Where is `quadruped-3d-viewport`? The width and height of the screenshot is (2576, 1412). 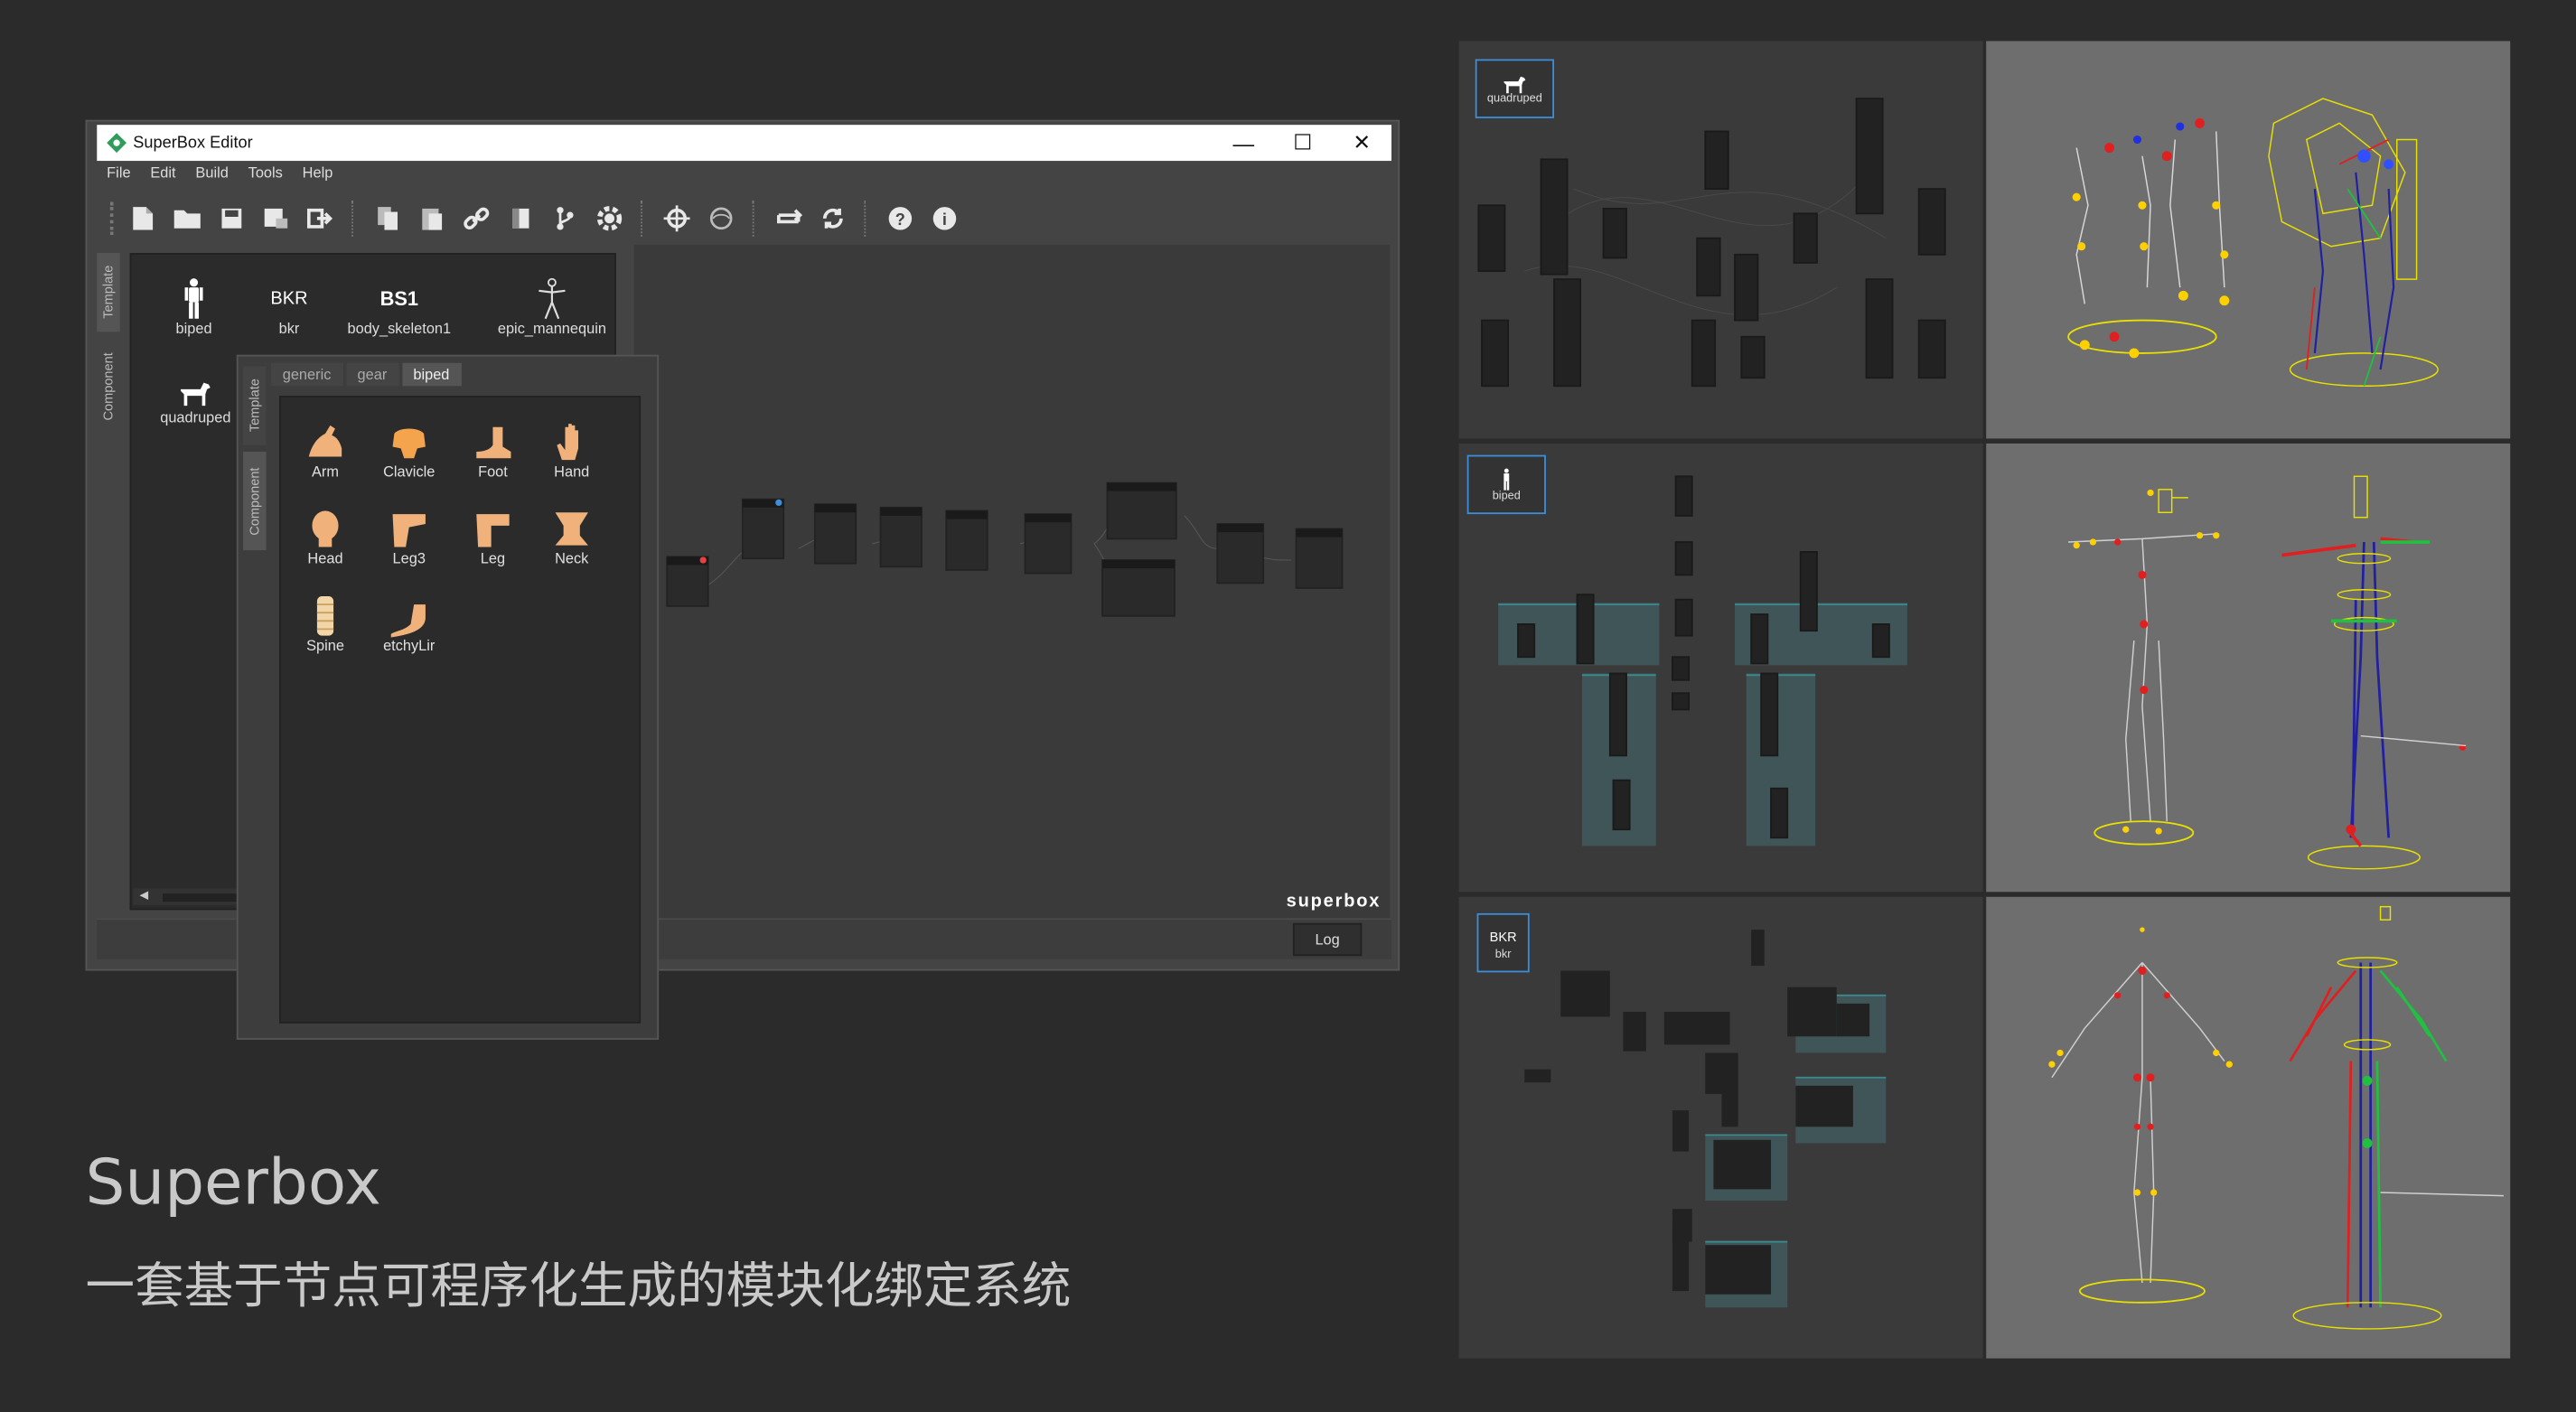
quadruped-3d-viewport is located at coordinates (2248, 240).